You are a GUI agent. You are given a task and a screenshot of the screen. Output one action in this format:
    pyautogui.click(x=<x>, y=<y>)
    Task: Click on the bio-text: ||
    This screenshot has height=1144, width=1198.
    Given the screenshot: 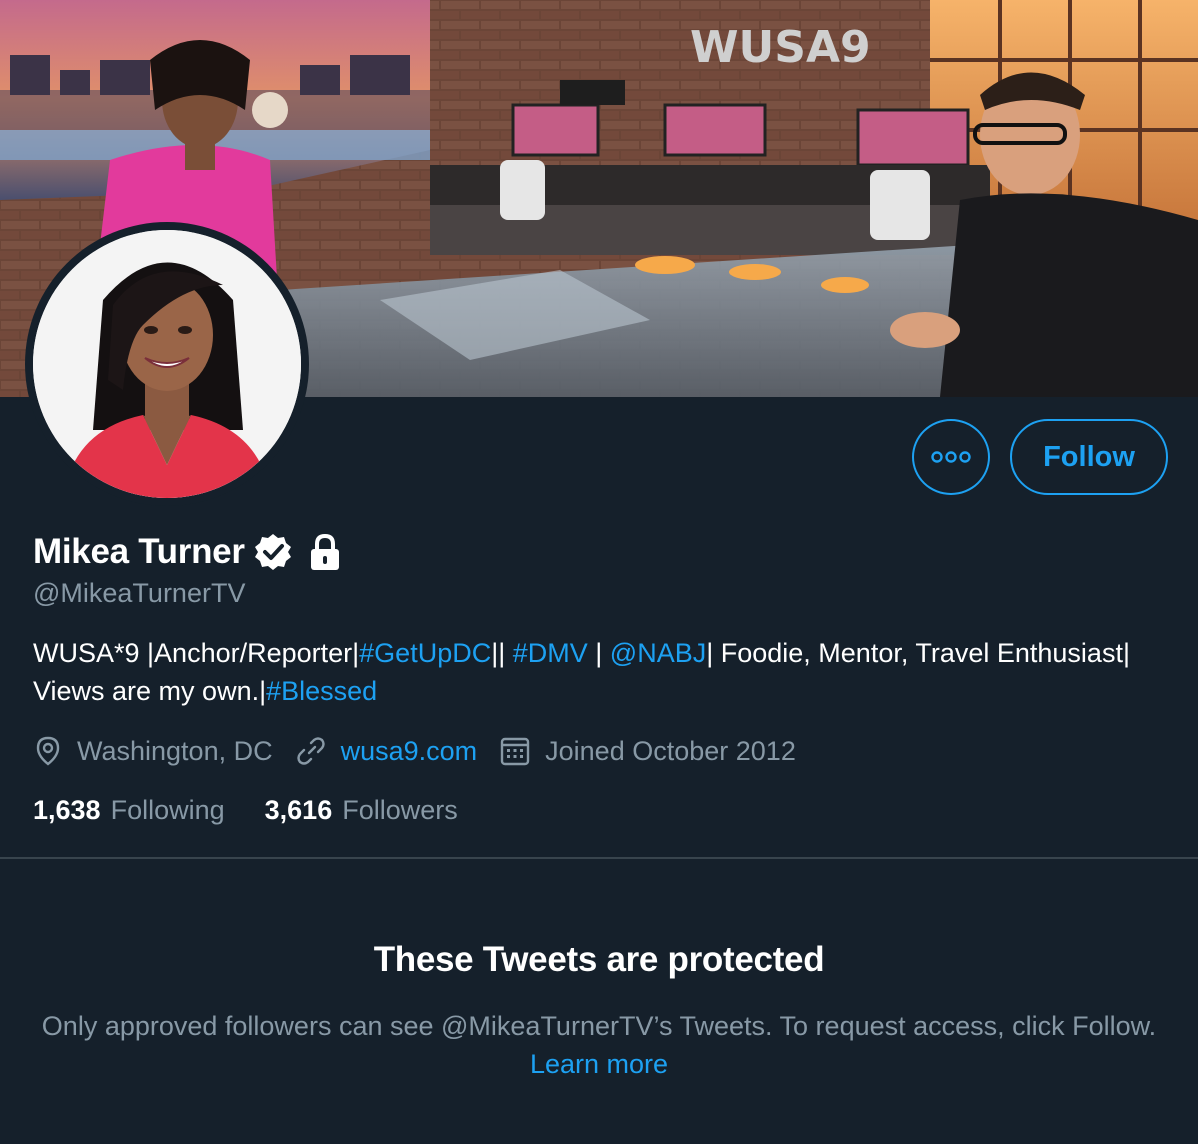 What is the action you would take?
    pyautogui.click(x=502, y=653)
    